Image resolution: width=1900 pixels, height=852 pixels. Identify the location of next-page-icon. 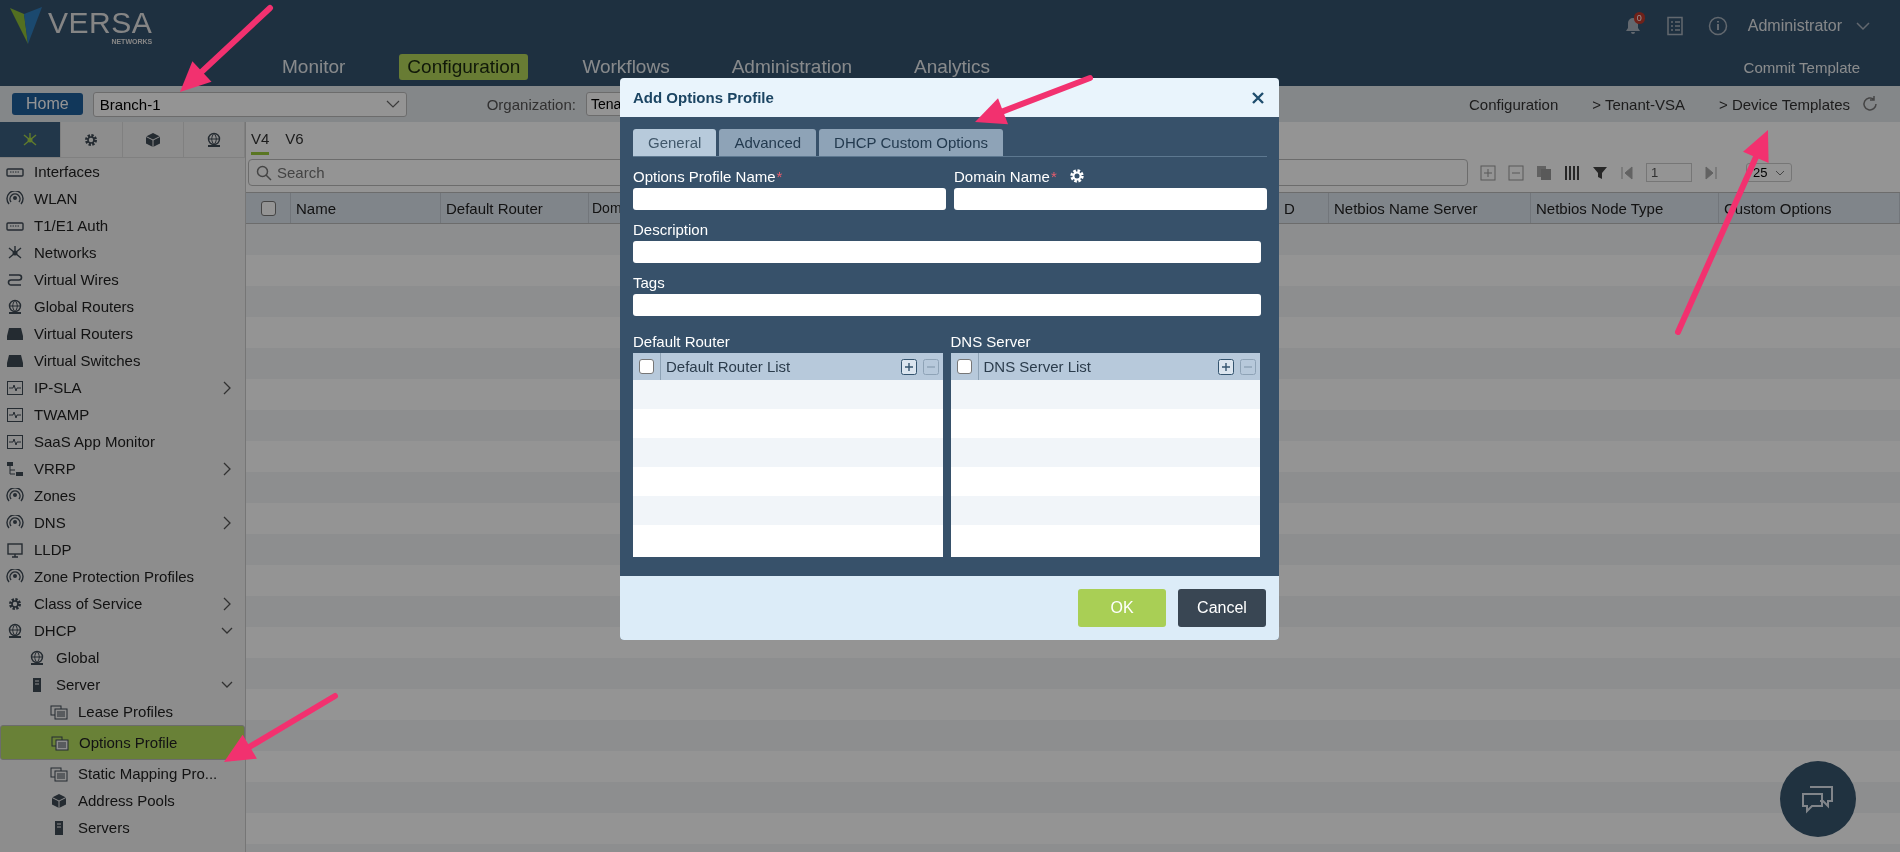
(1711, 172).